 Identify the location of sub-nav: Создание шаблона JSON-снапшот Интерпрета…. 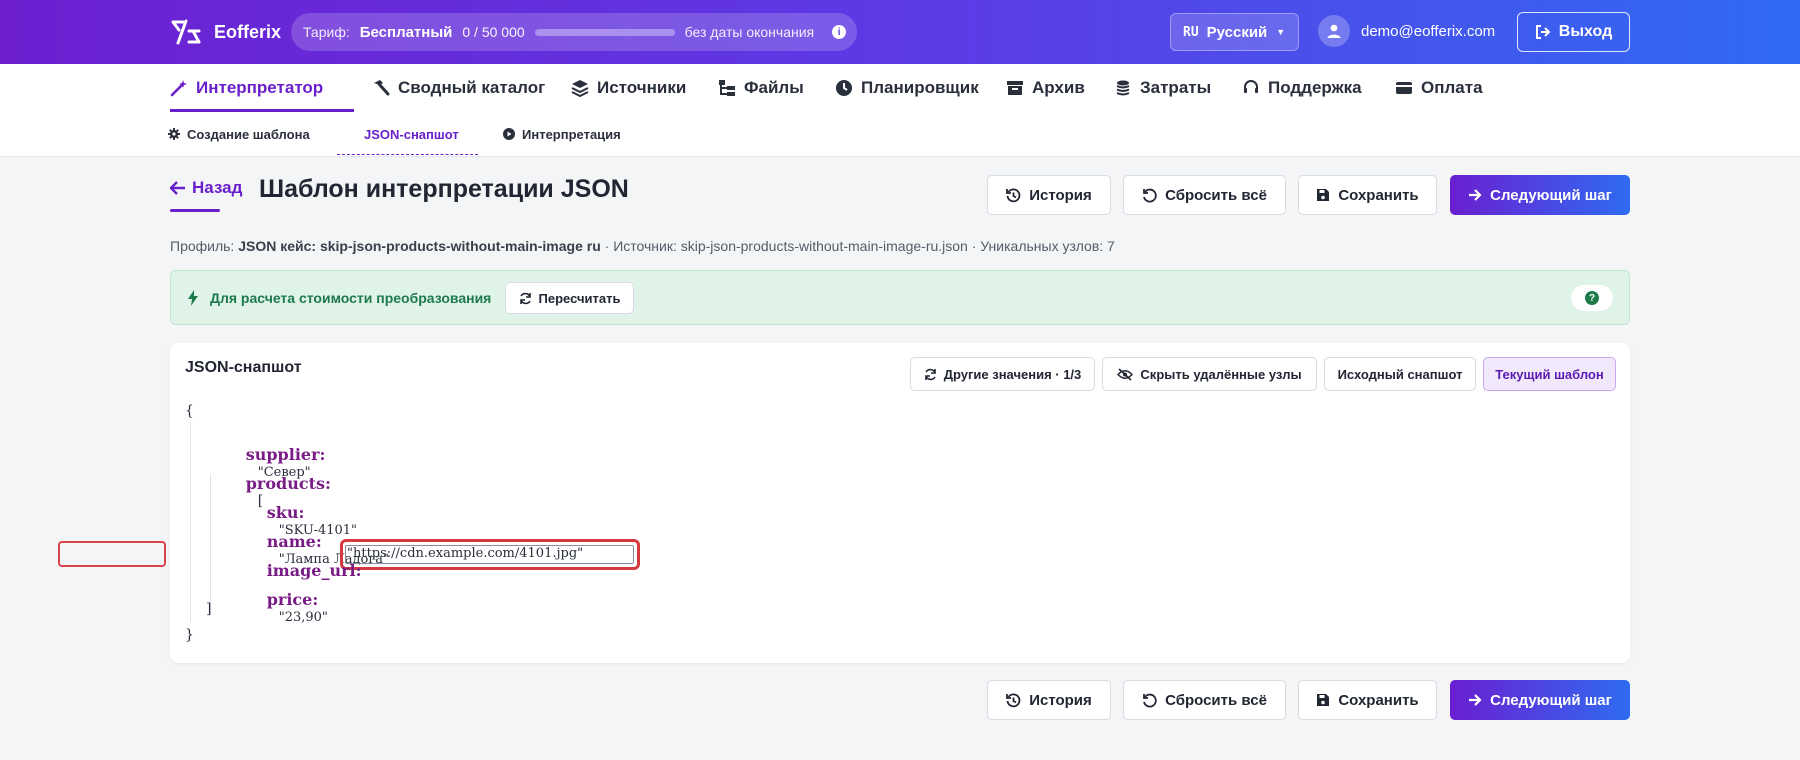
(900, 134).